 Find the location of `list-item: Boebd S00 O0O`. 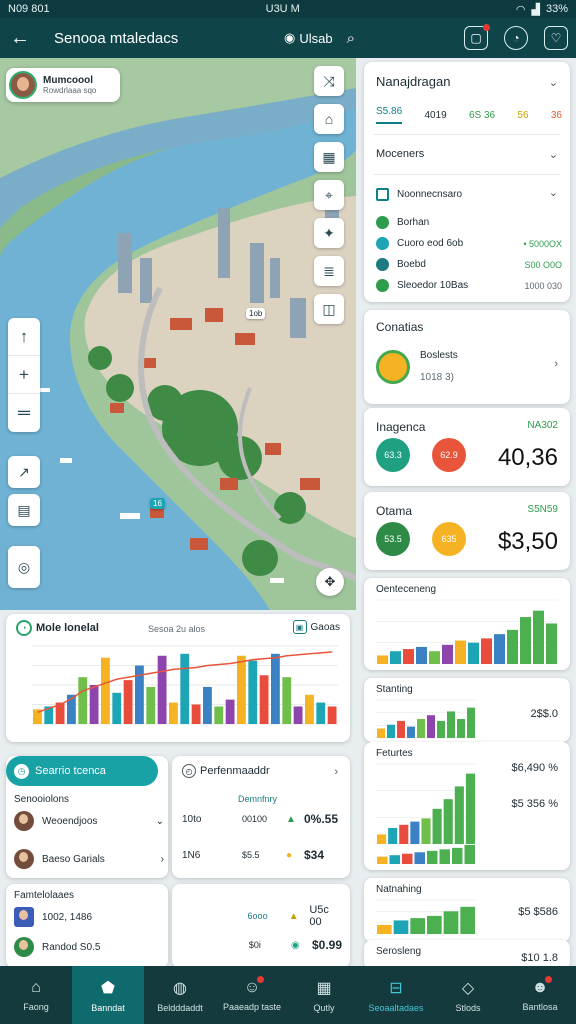

list-item: Boebd S00 O0O is located at coordinates (469, 264).